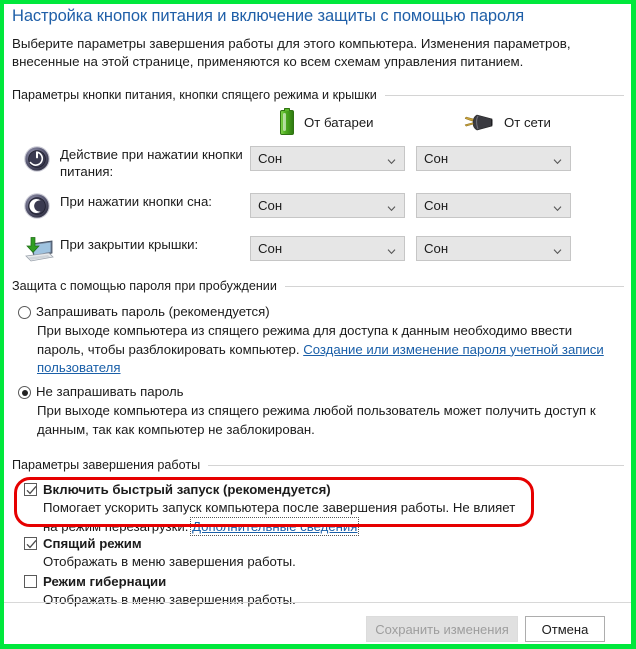 Image resolution: width=636 pixels, height=649 pixels. Describe the element at coordinates (110, 391) in the screenshot. I see `radio-no-password-label: Не запрашивать пароль` at that location.